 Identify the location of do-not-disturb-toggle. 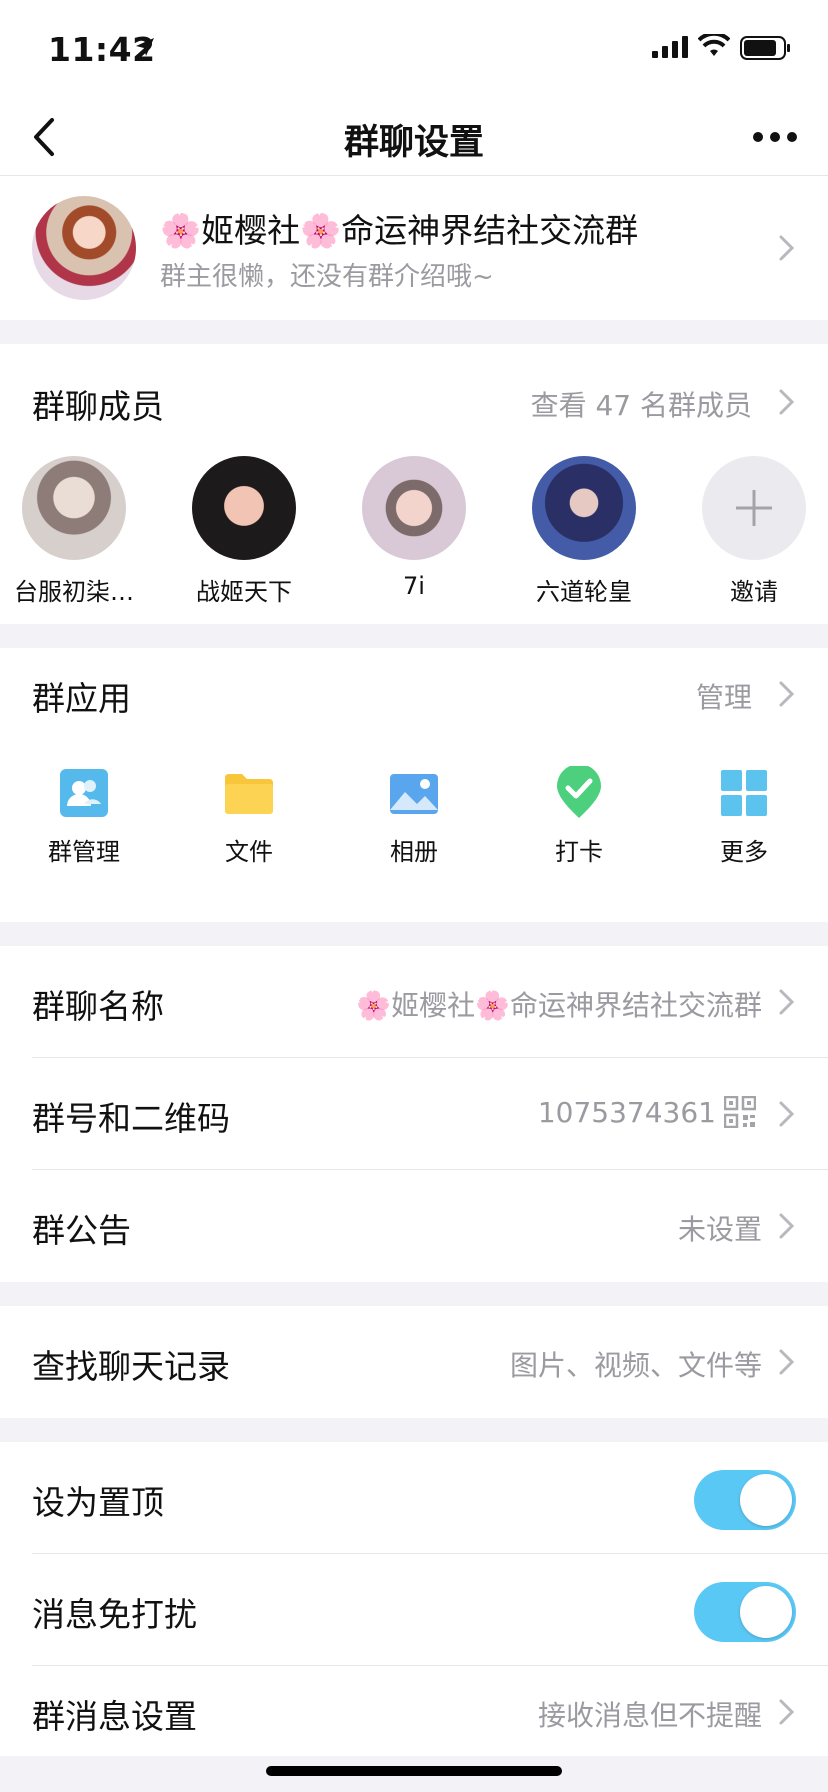
(745, 1612).